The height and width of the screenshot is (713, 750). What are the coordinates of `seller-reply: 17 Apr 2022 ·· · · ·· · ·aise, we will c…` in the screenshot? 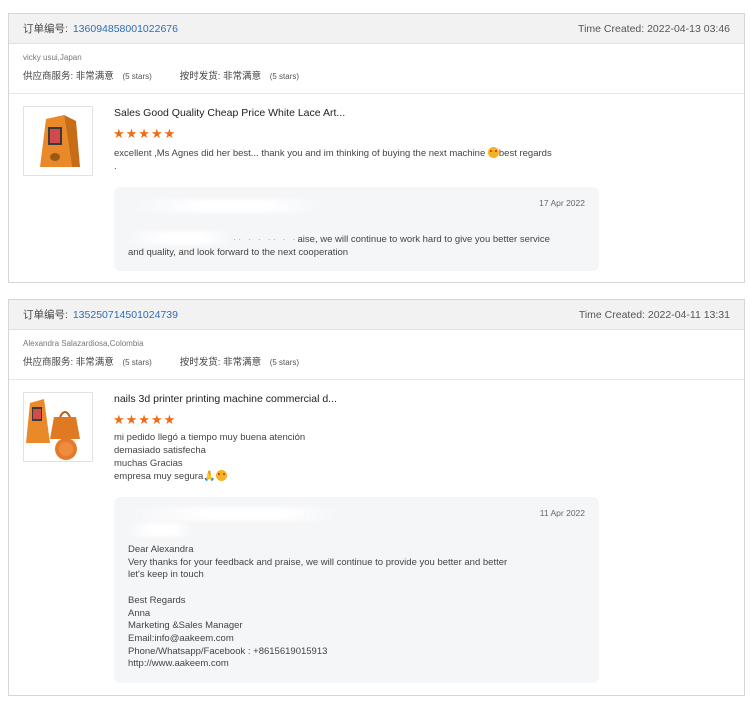 It's located at (356, 229).